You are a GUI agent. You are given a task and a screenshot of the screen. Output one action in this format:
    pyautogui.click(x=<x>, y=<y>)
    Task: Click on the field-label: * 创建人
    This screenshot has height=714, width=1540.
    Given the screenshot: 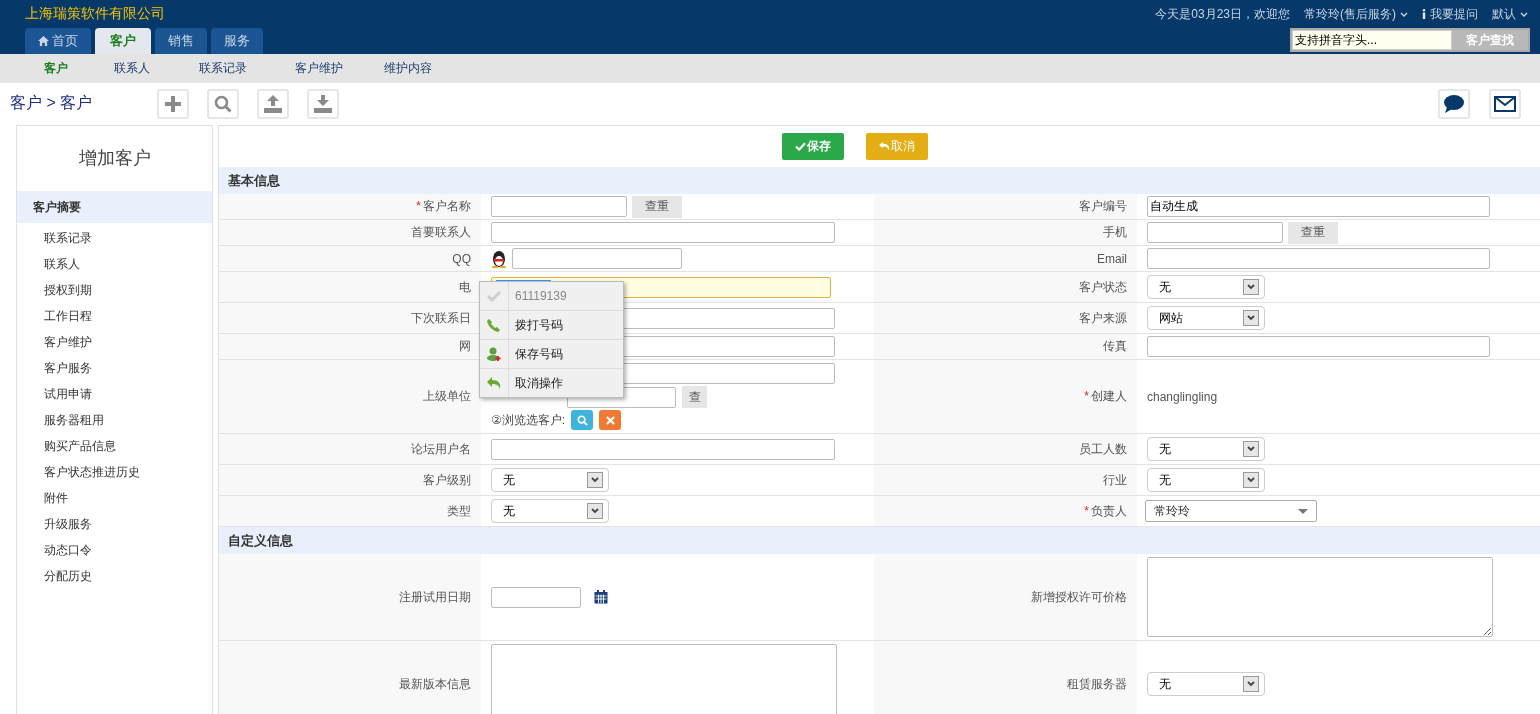 What is the action you would take?
    pyautogui.click(x=1105, y=396)
    